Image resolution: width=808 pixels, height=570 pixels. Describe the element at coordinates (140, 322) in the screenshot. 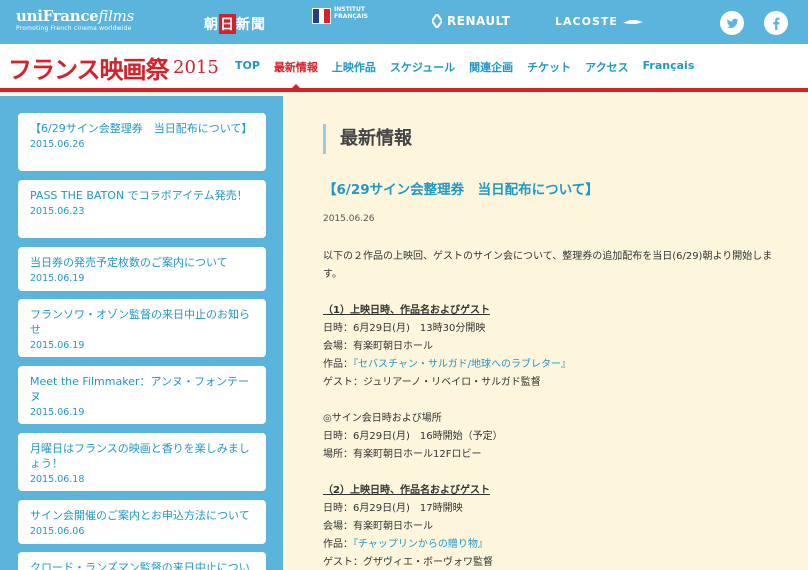

I see `sidebar-news-title: フランソワ・オゾン監督の来日中止のお知らせ` at that location.